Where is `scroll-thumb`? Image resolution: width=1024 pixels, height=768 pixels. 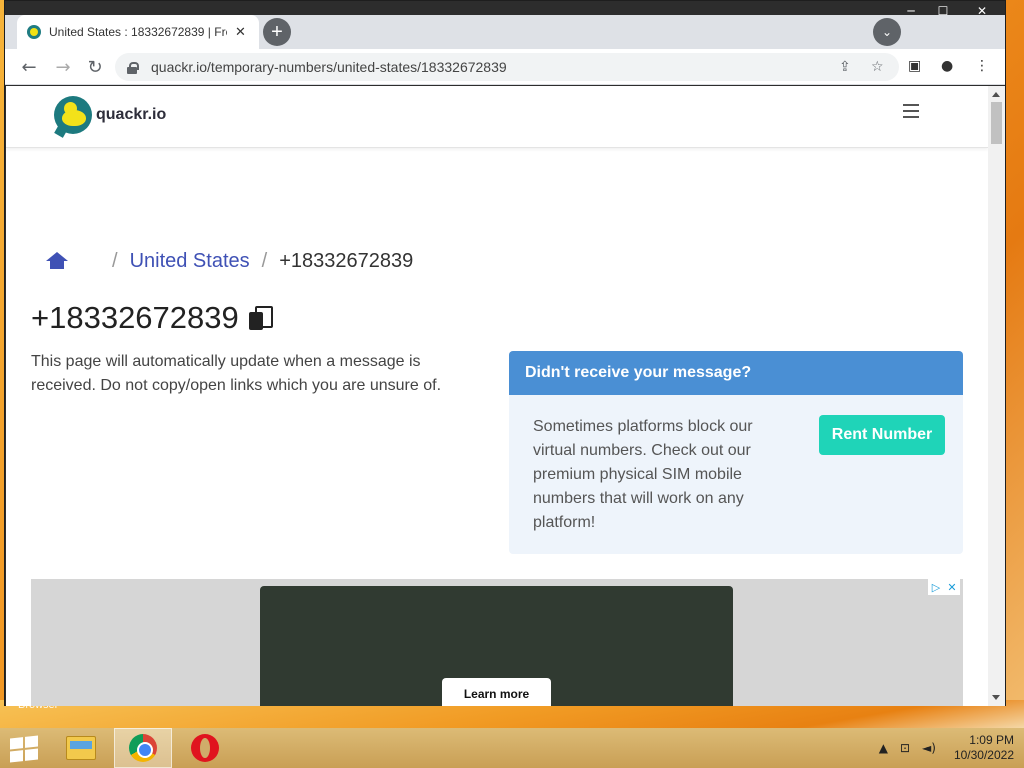
scroll-thumb is located at coordinates (996, 123).